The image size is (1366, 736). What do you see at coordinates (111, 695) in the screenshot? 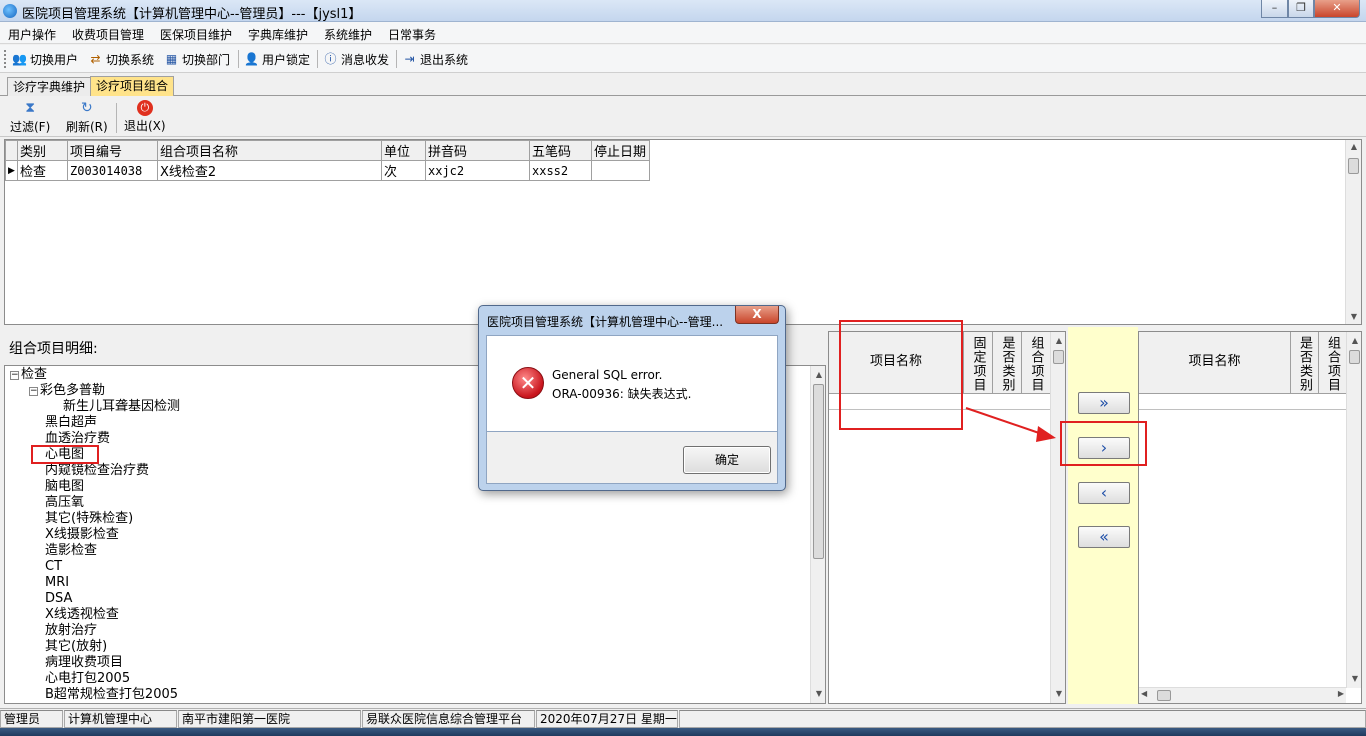
I see `tree-node: B超常规检查打包2005` at bounding box center [111, 695].